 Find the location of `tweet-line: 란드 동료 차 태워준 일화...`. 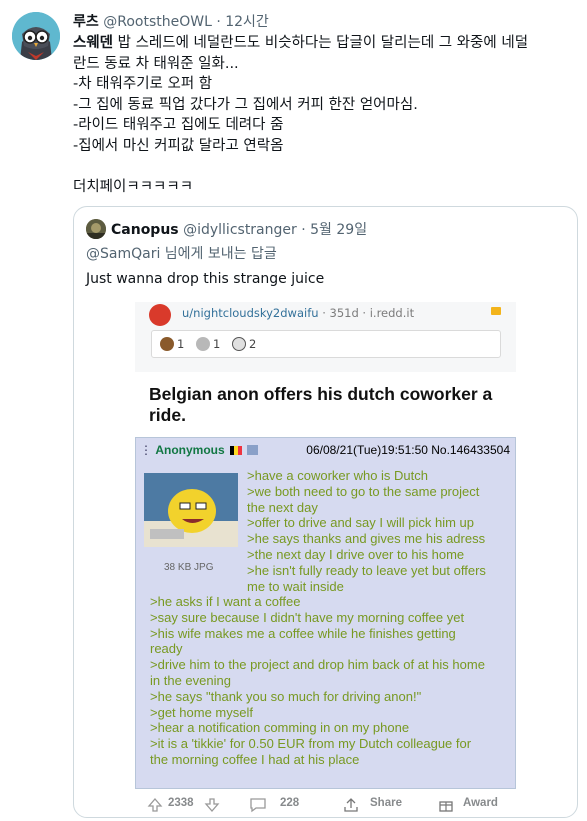

tweet-line: 란드 동료 차 태워준 일화... is located at coordinates (156, 63).